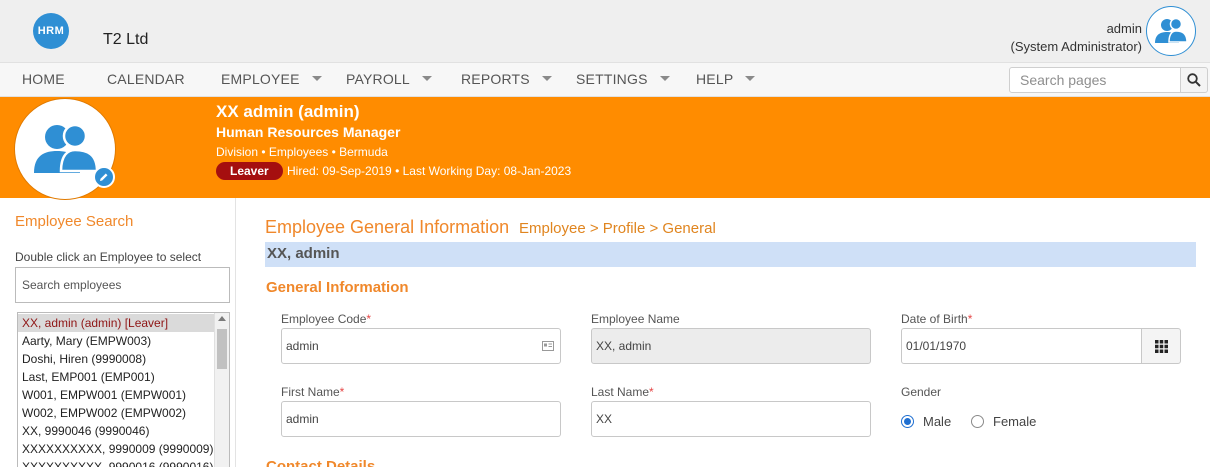 The width and height of the screenshot is (1210, 467). What do you see at coordinates (605, 31) in the screenshot?
I see `top-bar: HRM T2 Ltd admin (System Administrator)` at bounding box center [605, 31].